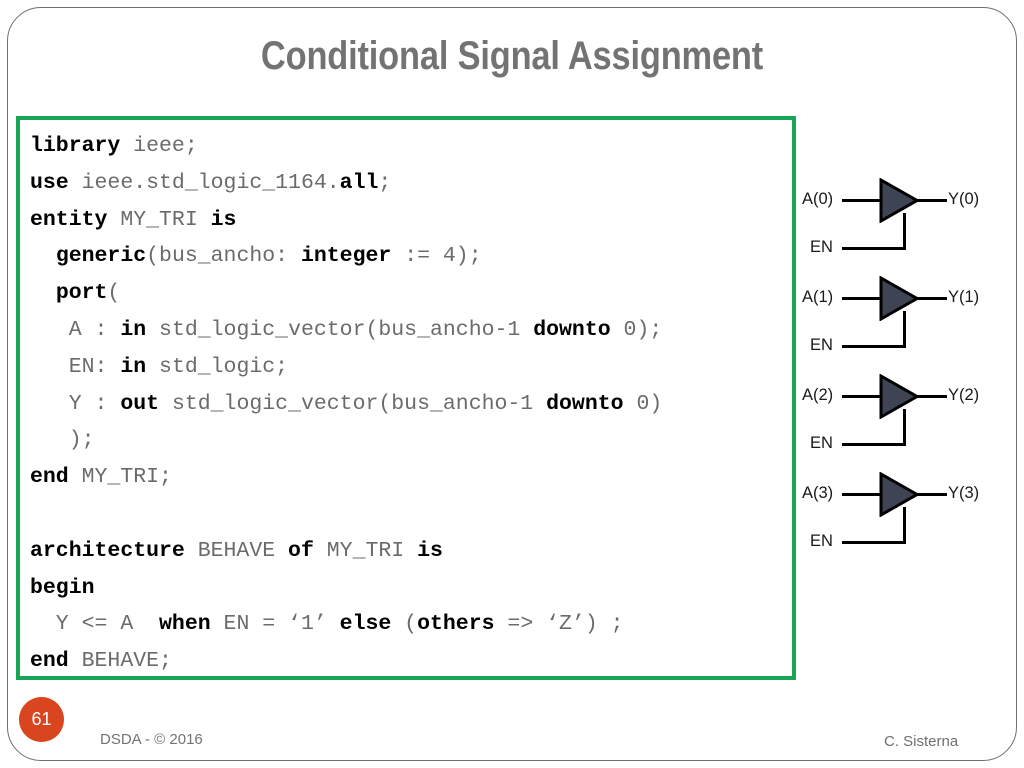 This screenshot has height=768, width=1024. I want to click on code-text: ieee;, so click(159, 146).